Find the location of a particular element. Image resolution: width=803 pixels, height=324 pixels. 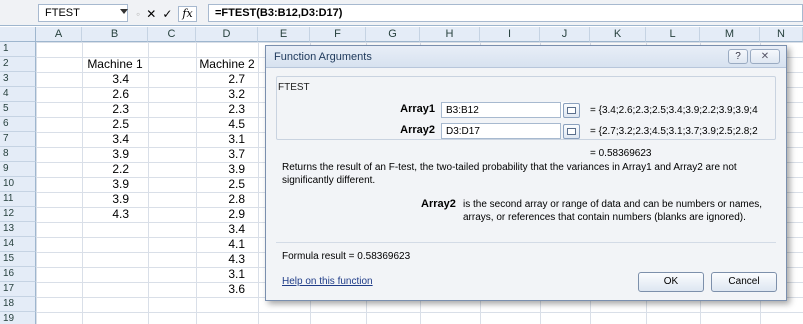

help-on-function-link: Help on this function is located at coordinates (327, 281).